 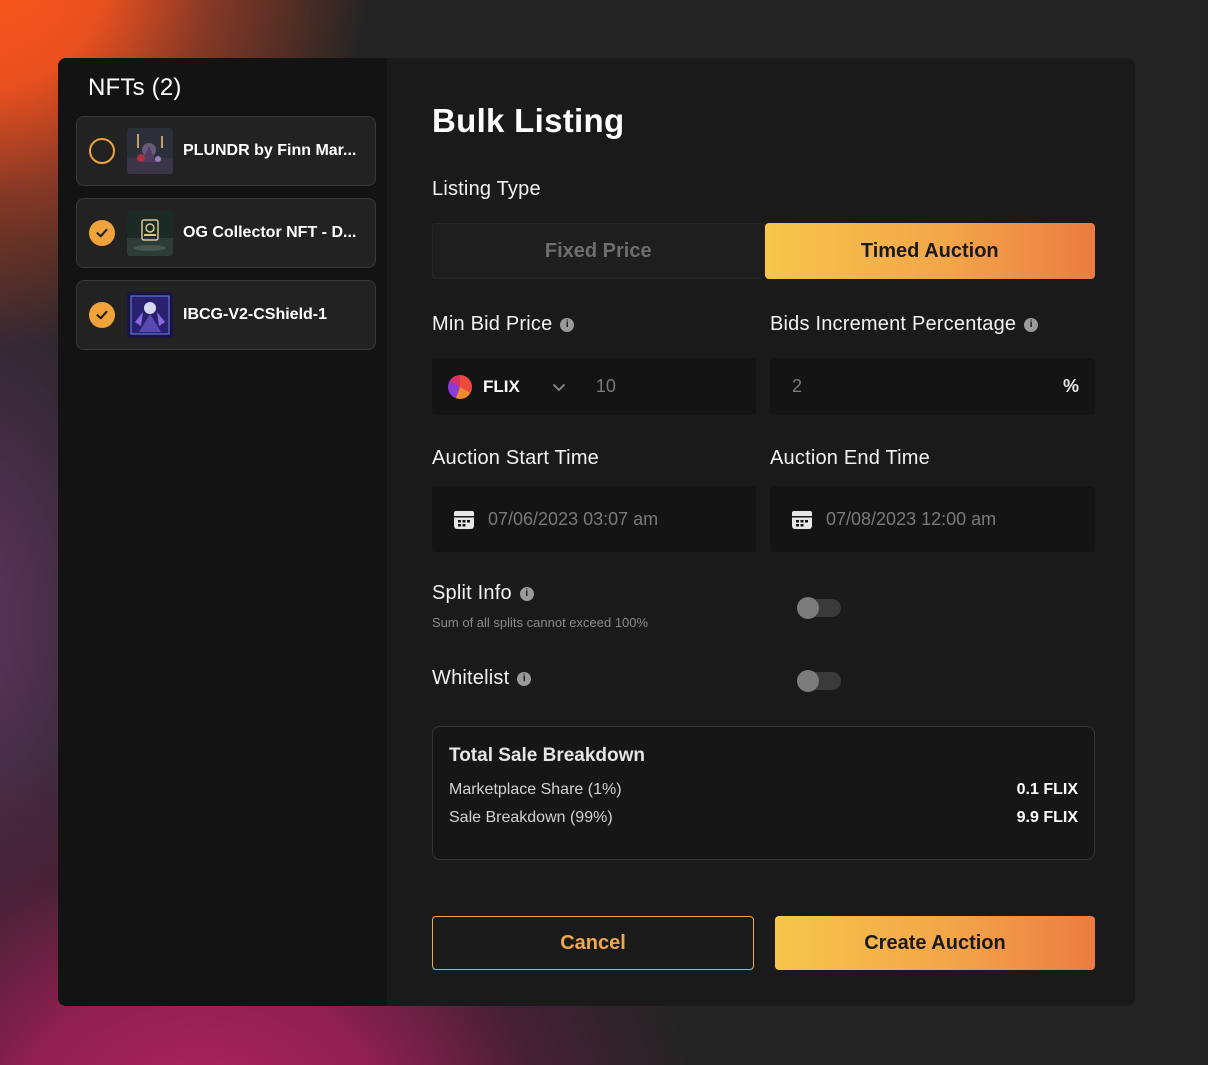 What do you see at coordinates (501, 386) in the screenshot?
I see `token-symbol: FLIX` at bounding box center [501, 386].